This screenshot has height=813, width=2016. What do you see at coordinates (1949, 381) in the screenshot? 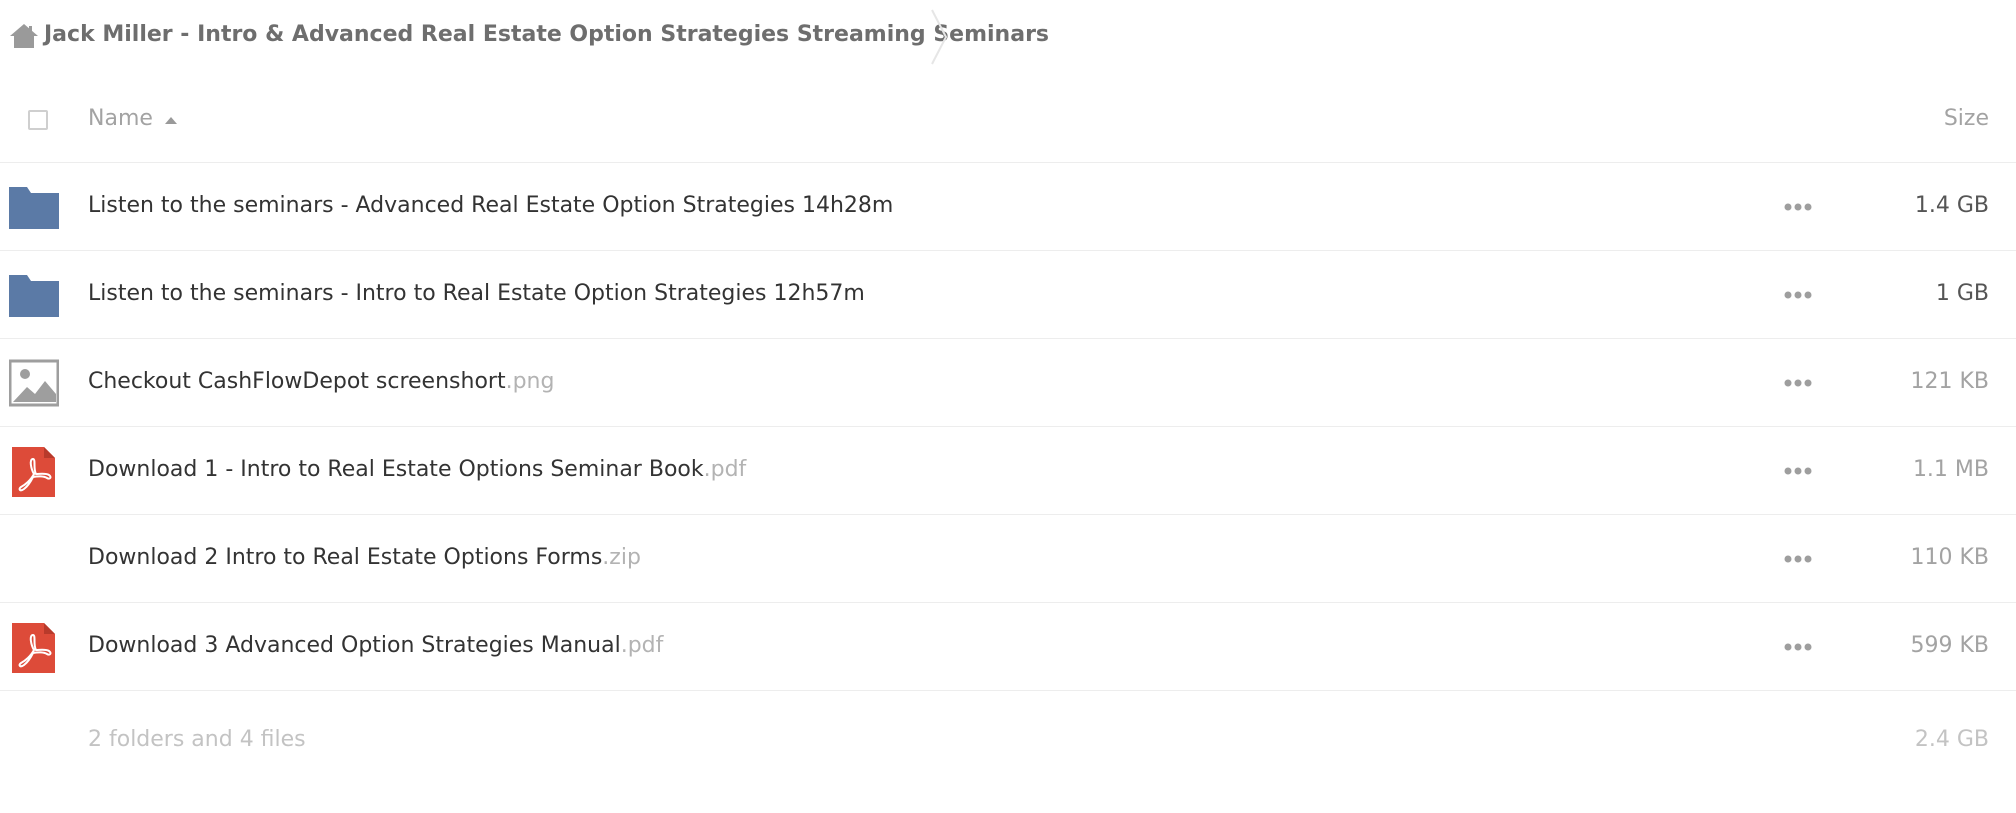
I see `file-size: 121 KB` at bounding box center [1949, 381].